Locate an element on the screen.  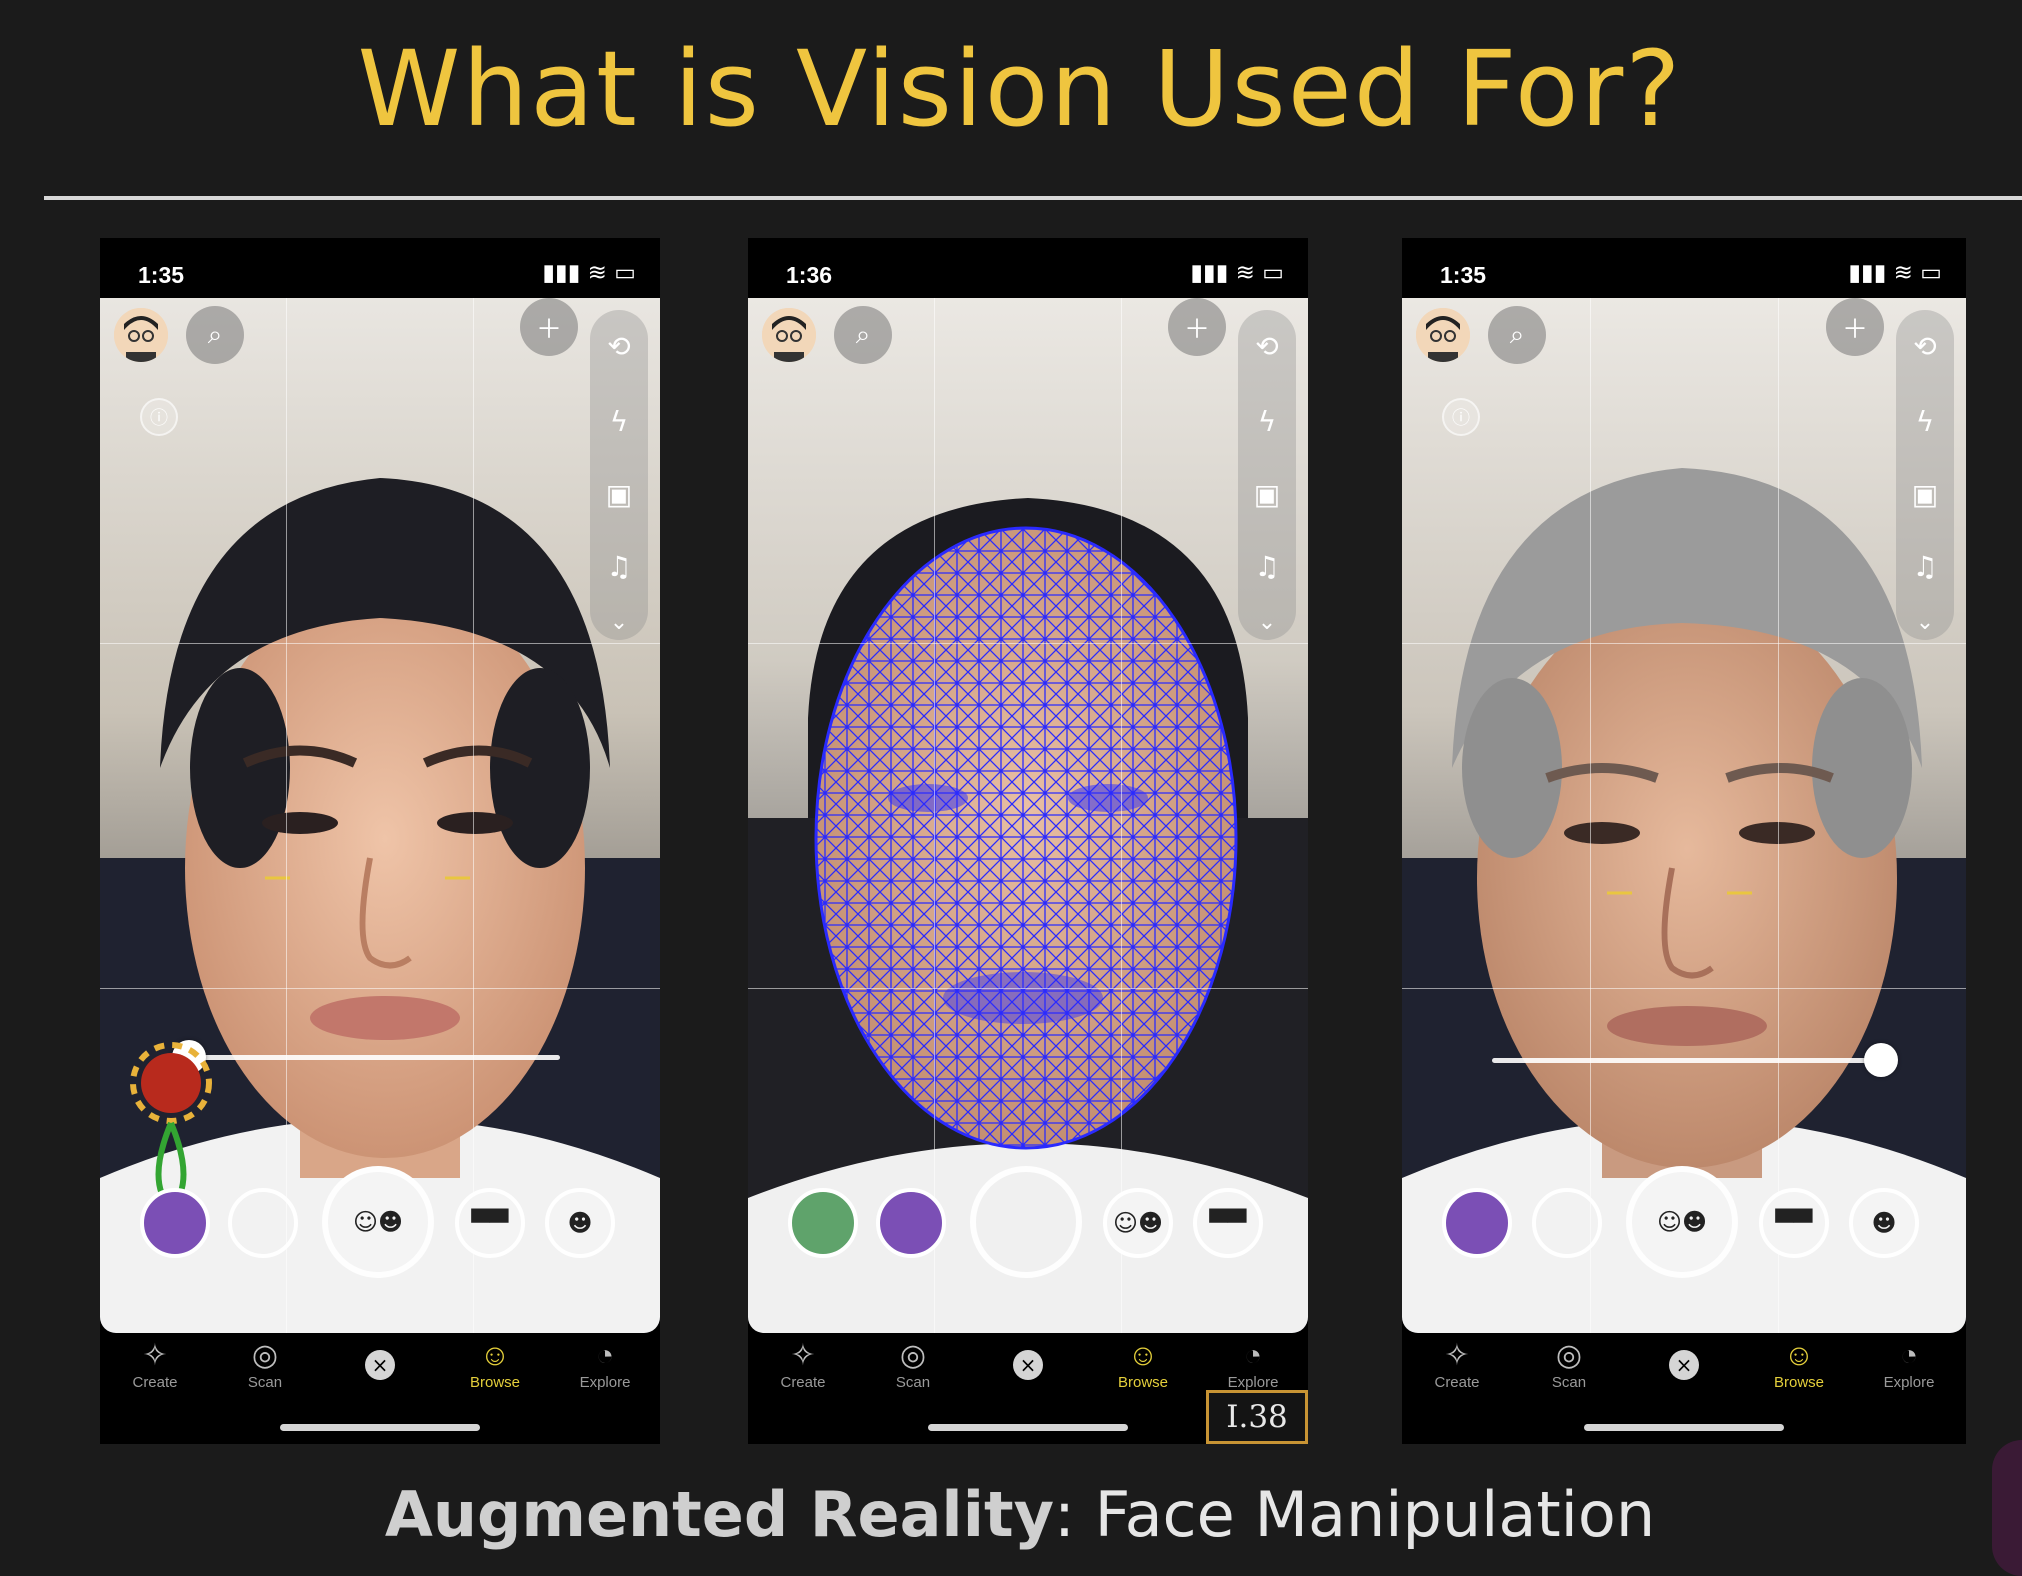
presenter-edge is located at coordinates (2007, 1508).